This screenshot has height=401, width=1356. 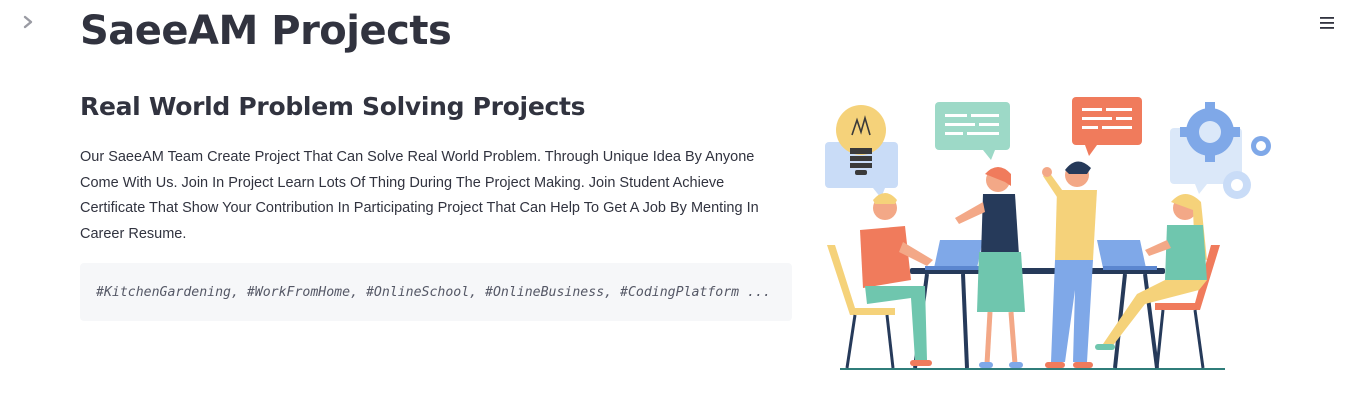 What do you see at coordinates (896, 279) in the screenshot?
I see `person-seated-left` at bounding box center [896, 279].